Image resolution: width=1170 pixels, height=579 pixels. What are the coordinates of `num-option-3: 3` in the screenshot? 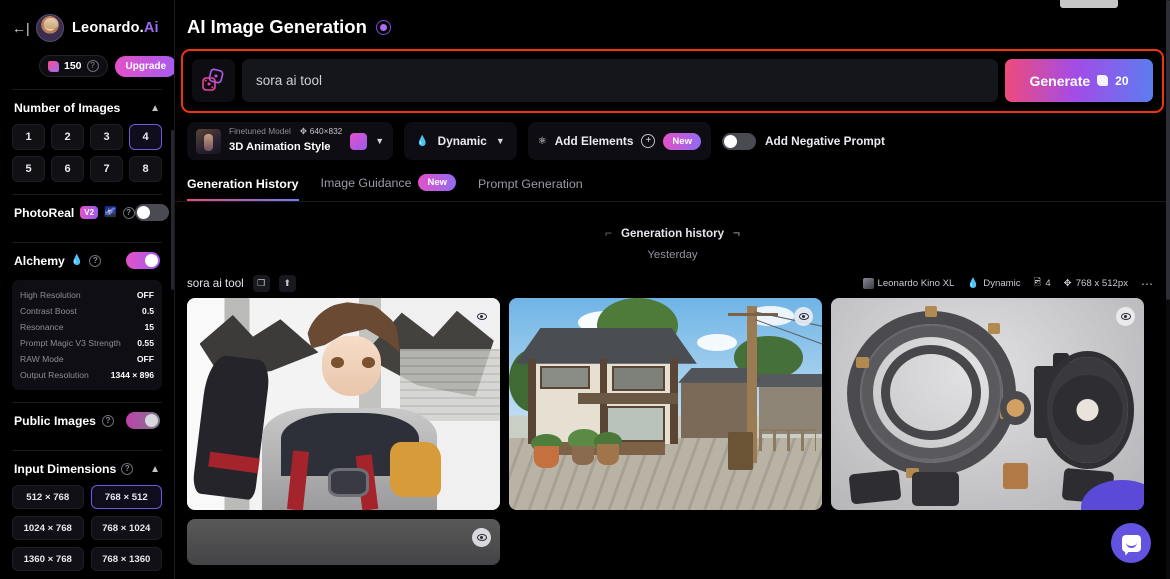 It's located at (106, 137).